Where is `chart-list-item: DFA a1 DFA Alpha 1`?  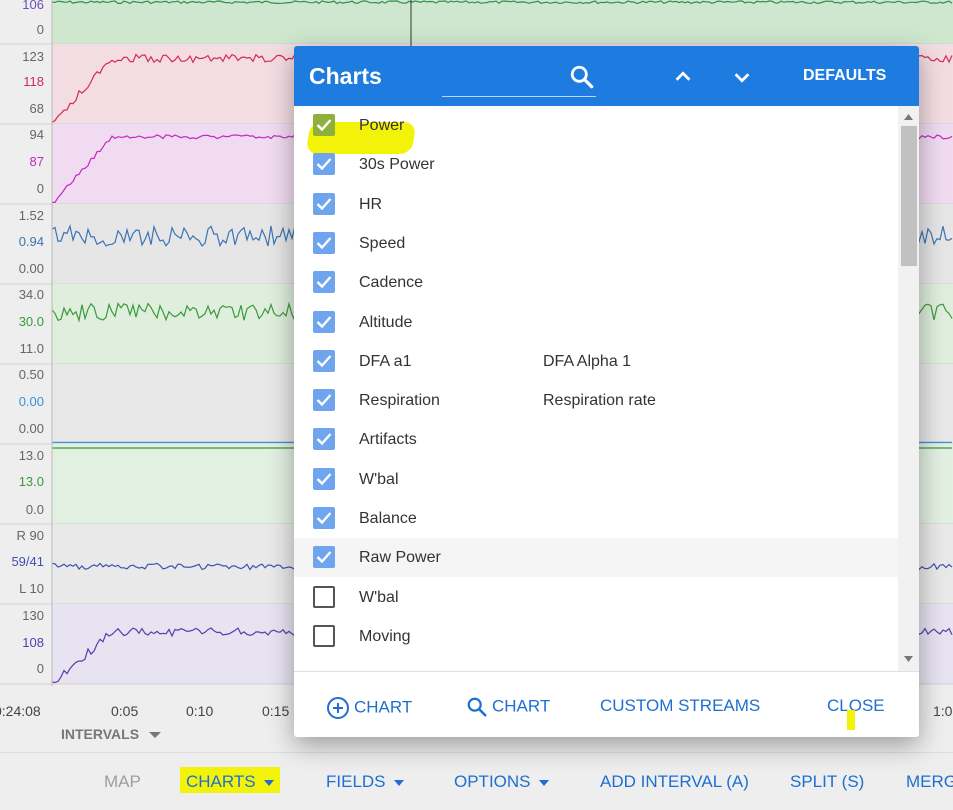 chart-list-item: DFA a1 DFA Alpha 1 is located at coordinates (596, 361).